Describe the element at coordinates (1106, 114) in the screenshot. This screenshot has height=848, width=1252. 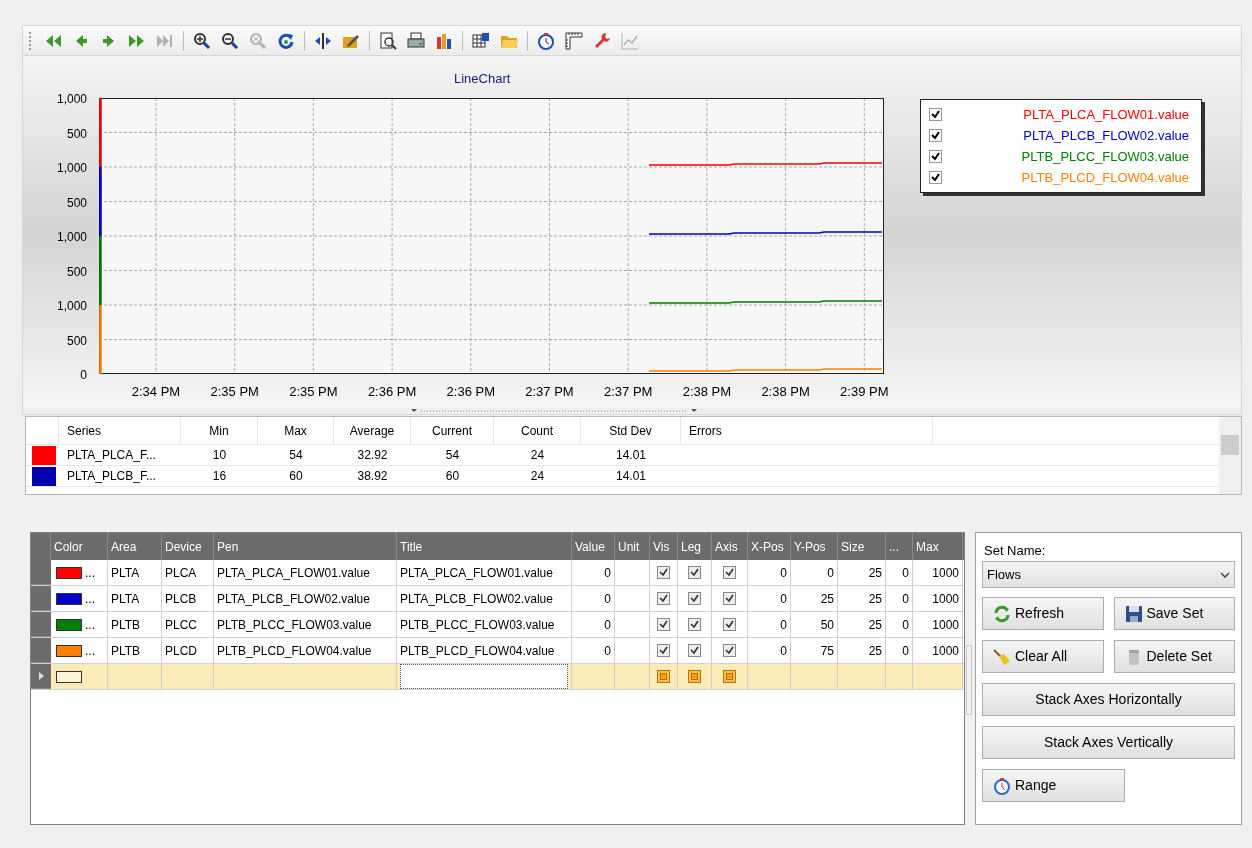
I see `legend-label: PLTA_PLCA_FLOW01.value` at that location.